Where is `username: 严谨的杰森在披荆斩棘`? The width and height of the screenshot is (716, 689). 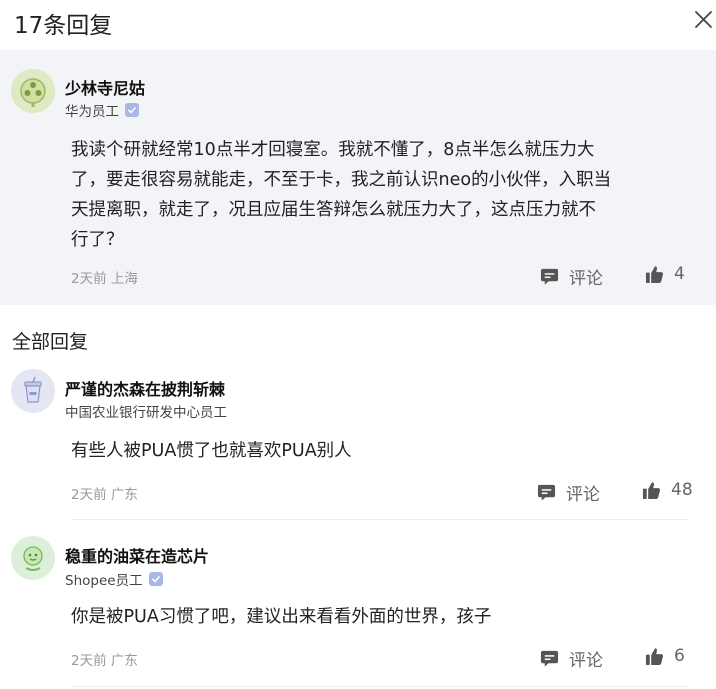 username: 严谨的杰森在披荆斩棘 is located at coordinates (145, 388).